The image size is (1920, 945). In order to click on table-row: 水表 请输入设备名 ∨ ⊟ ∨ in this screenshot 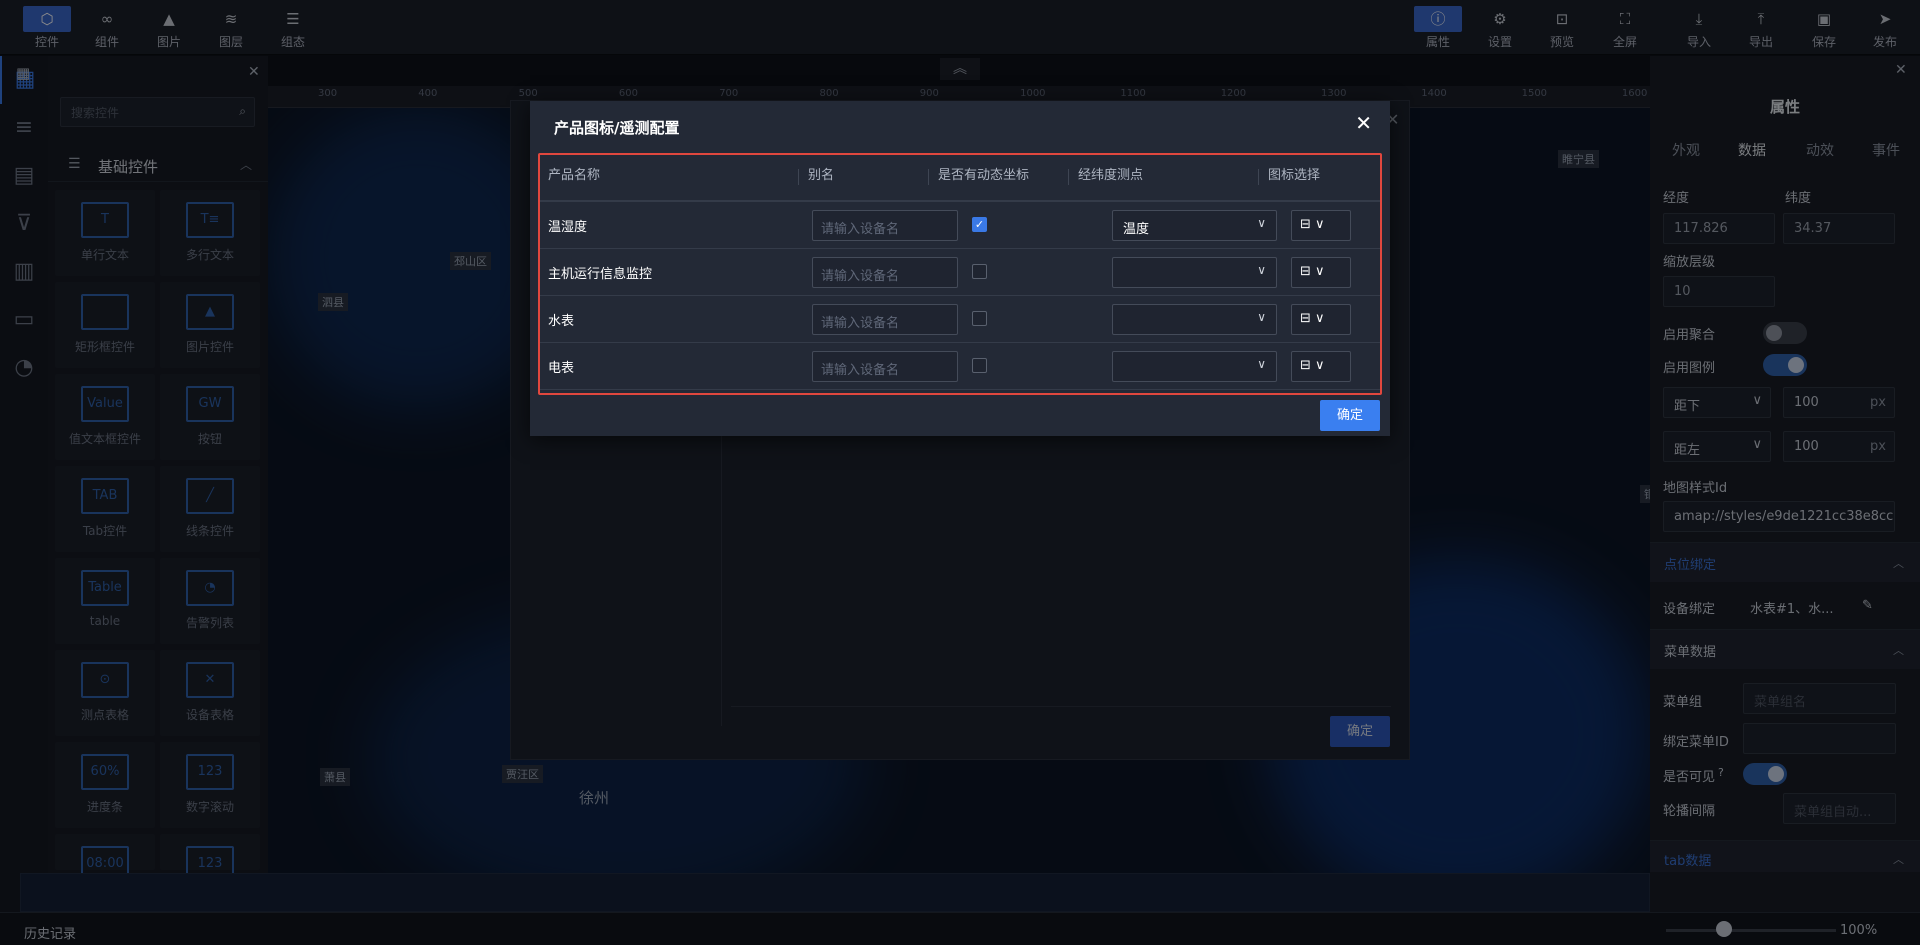, I will do `click(960, 319)`.